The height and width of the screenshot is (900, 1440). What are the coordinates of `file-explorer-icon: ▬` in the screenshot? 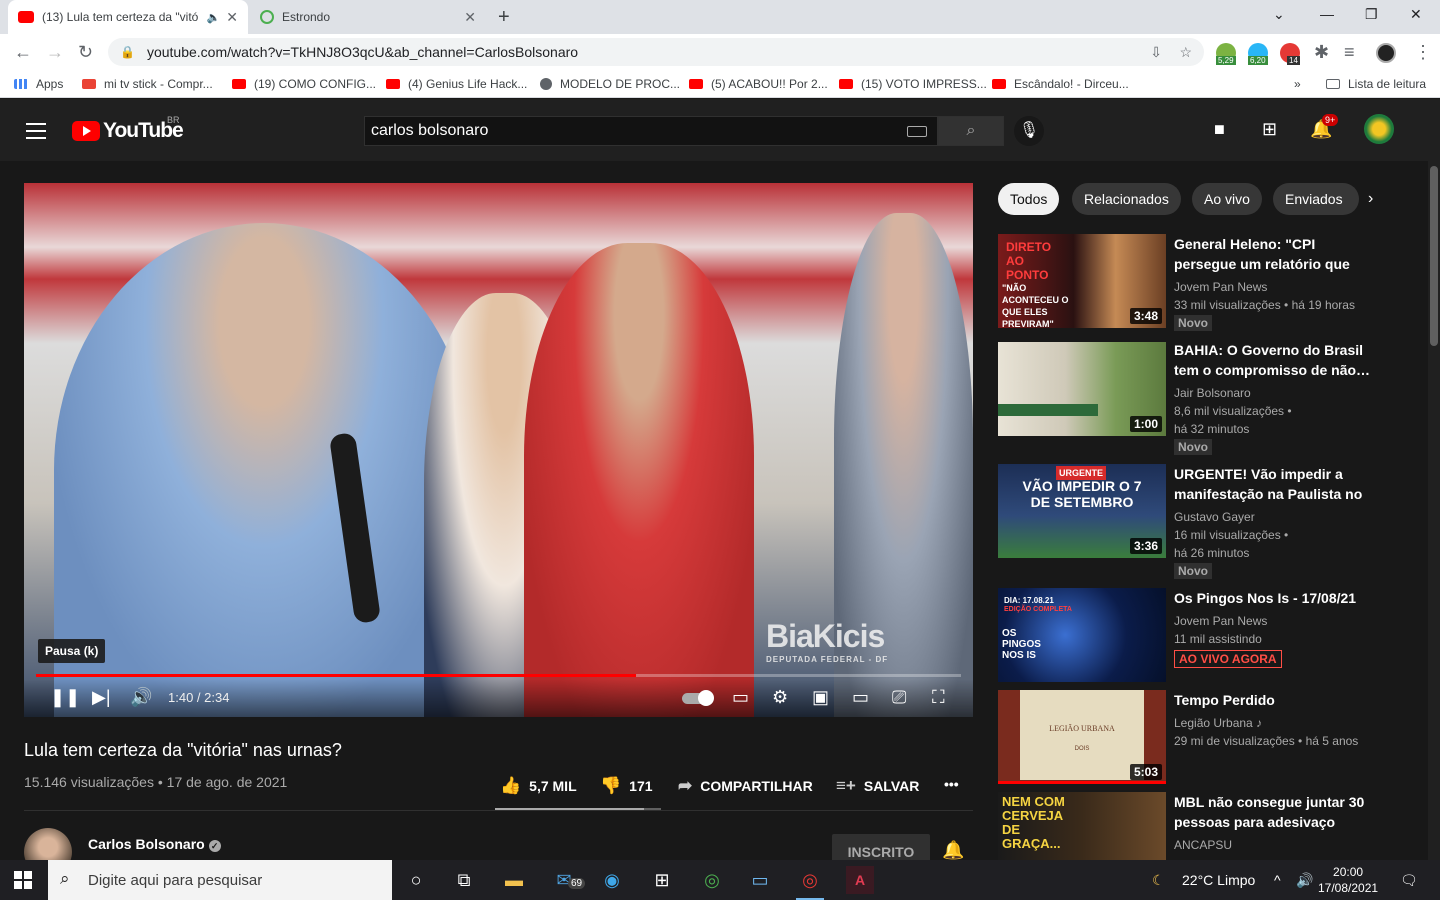 It's located at (514, 880).